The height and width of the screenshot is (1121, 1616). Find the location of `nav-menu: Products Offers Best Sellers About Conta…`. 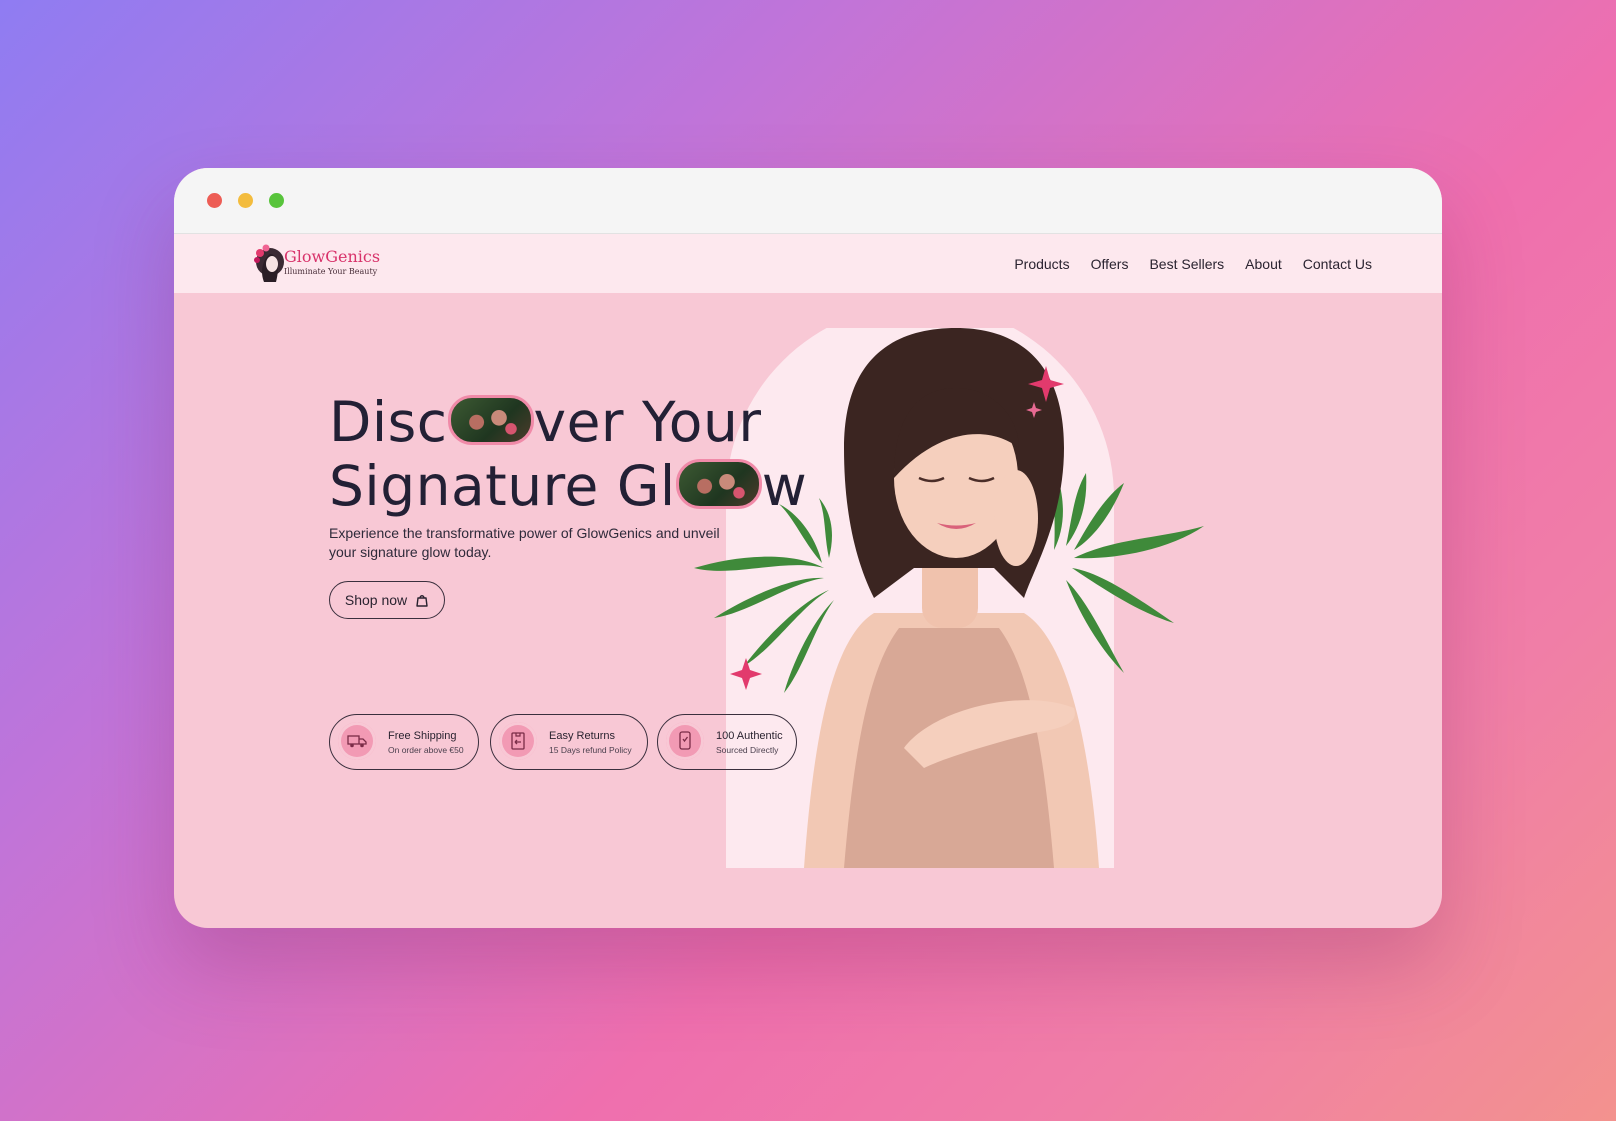

nav-menu: Products Offers Best Sellers About Conta… is located at coordinates (1193, 263).